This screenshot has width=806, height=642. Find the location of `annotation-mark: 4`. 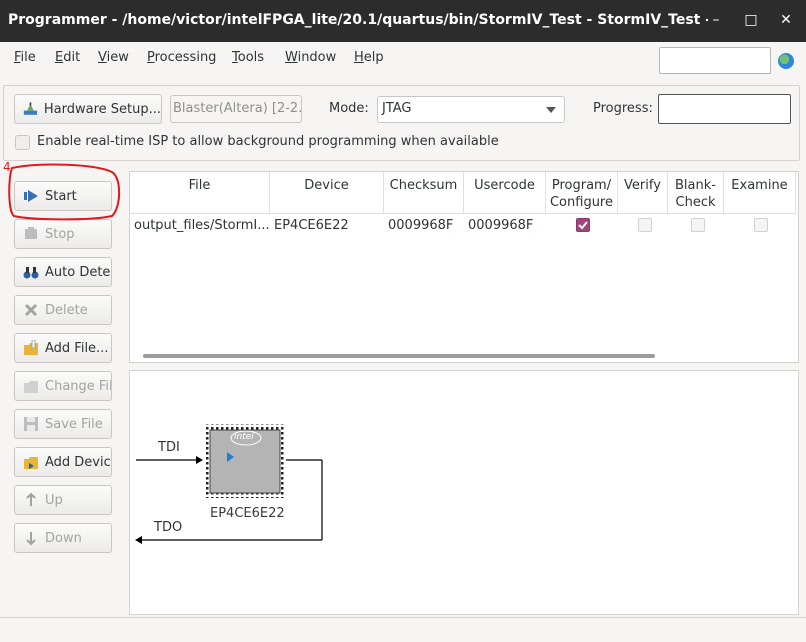

annotation-mark: 4 is located at coordinates (7, 167).